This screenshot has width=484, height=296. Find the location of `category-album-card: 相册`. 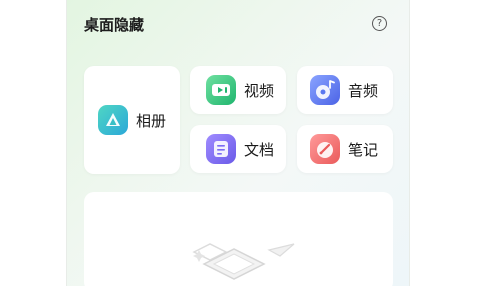

category-album-card: 相册 is located at coordinates (132, 120).